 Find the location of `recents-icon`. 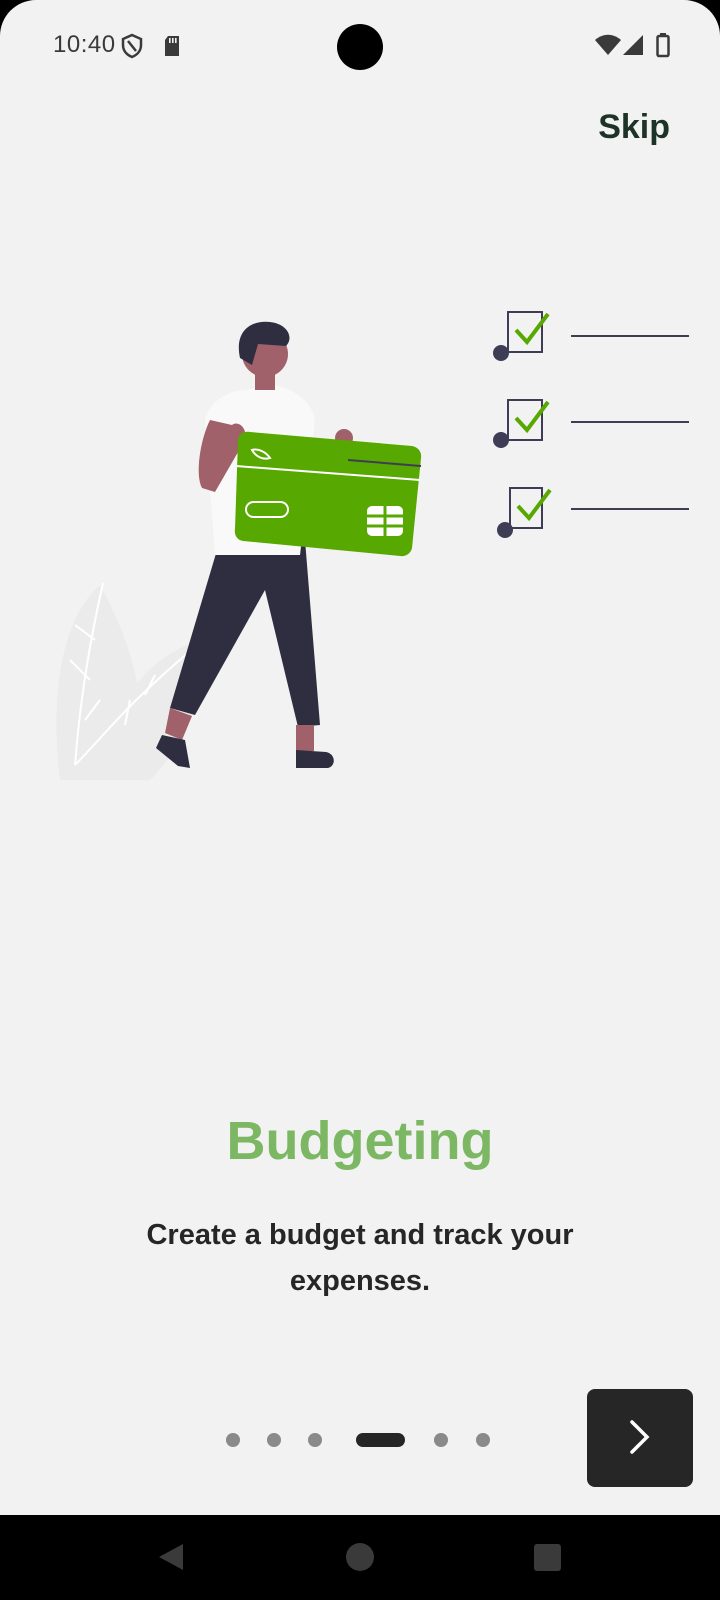

recents-icon is located at coordinates (547, 1560).